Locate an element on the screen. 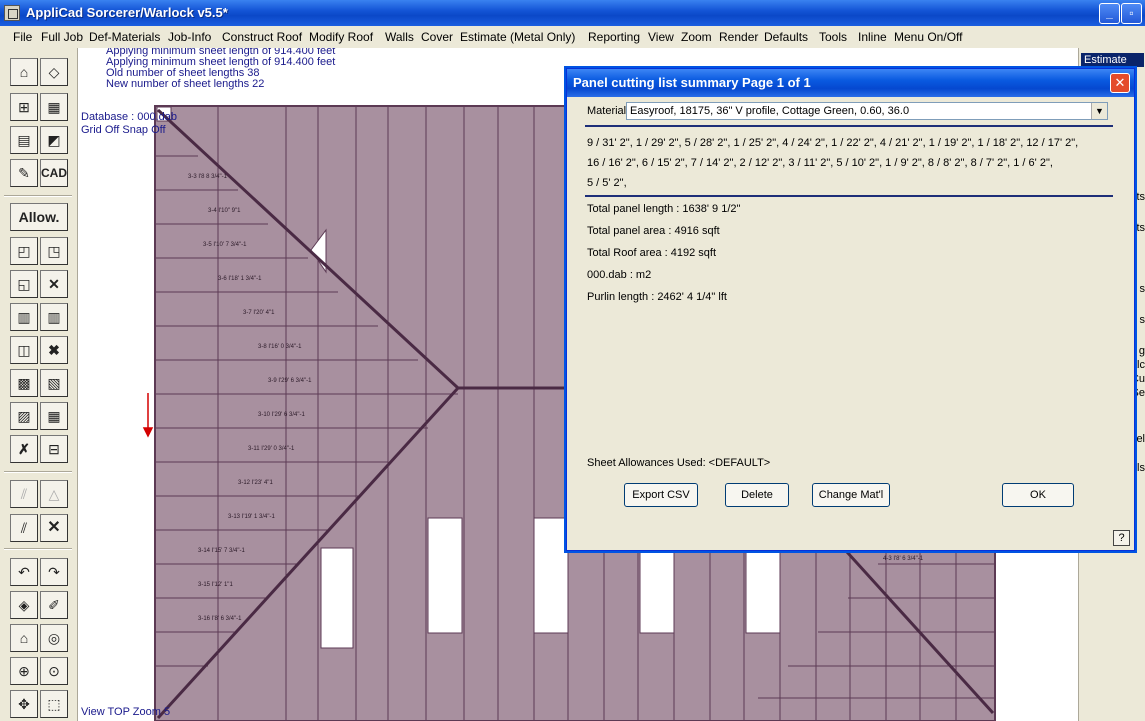 This screenshot has height=721, width=1145. menu-render: Render is located at coordinates (738, 37).